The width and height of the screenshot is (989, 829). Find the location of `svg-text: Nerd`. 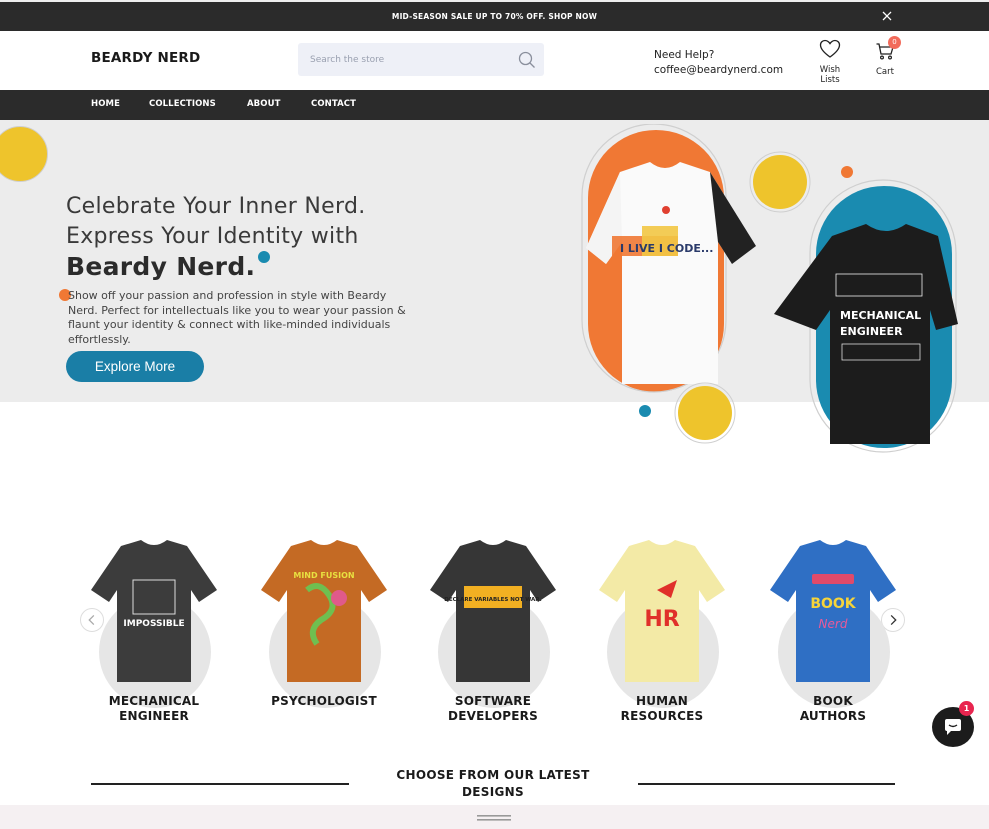

svg-text: Nerd is located at coordinates (833, 624).